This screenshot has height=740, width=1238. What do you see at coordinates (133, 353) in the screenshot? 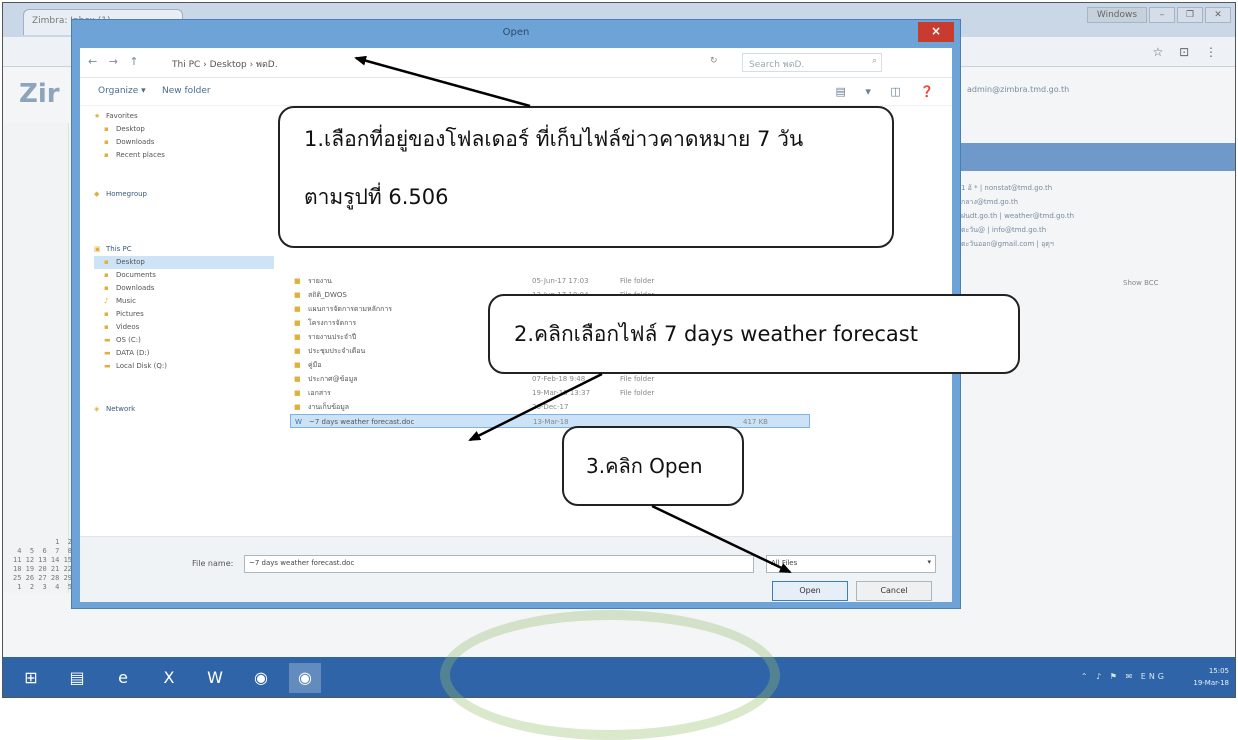
I see `sidebar-item-label: DATA (D:)` at bounding box center [133, 353].